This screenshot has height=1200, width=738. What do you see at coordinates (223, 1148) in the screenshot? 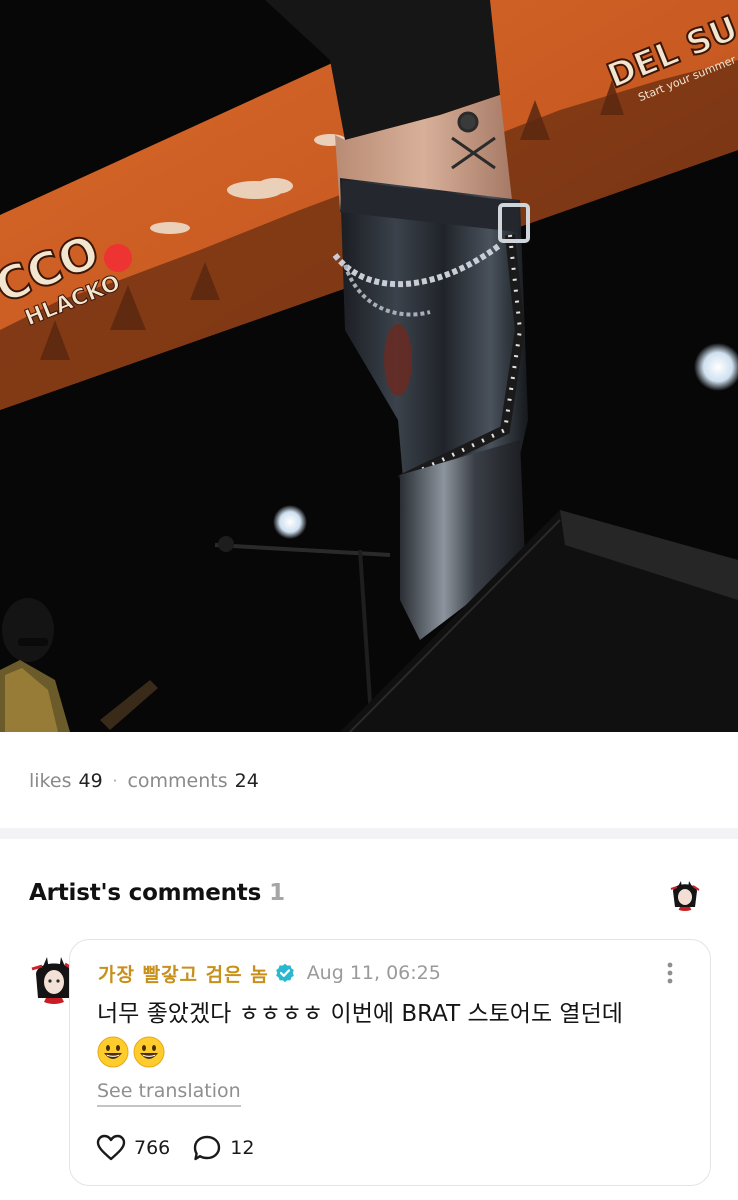
I see `reply-button: 12` at bounding box center [223, 1148].